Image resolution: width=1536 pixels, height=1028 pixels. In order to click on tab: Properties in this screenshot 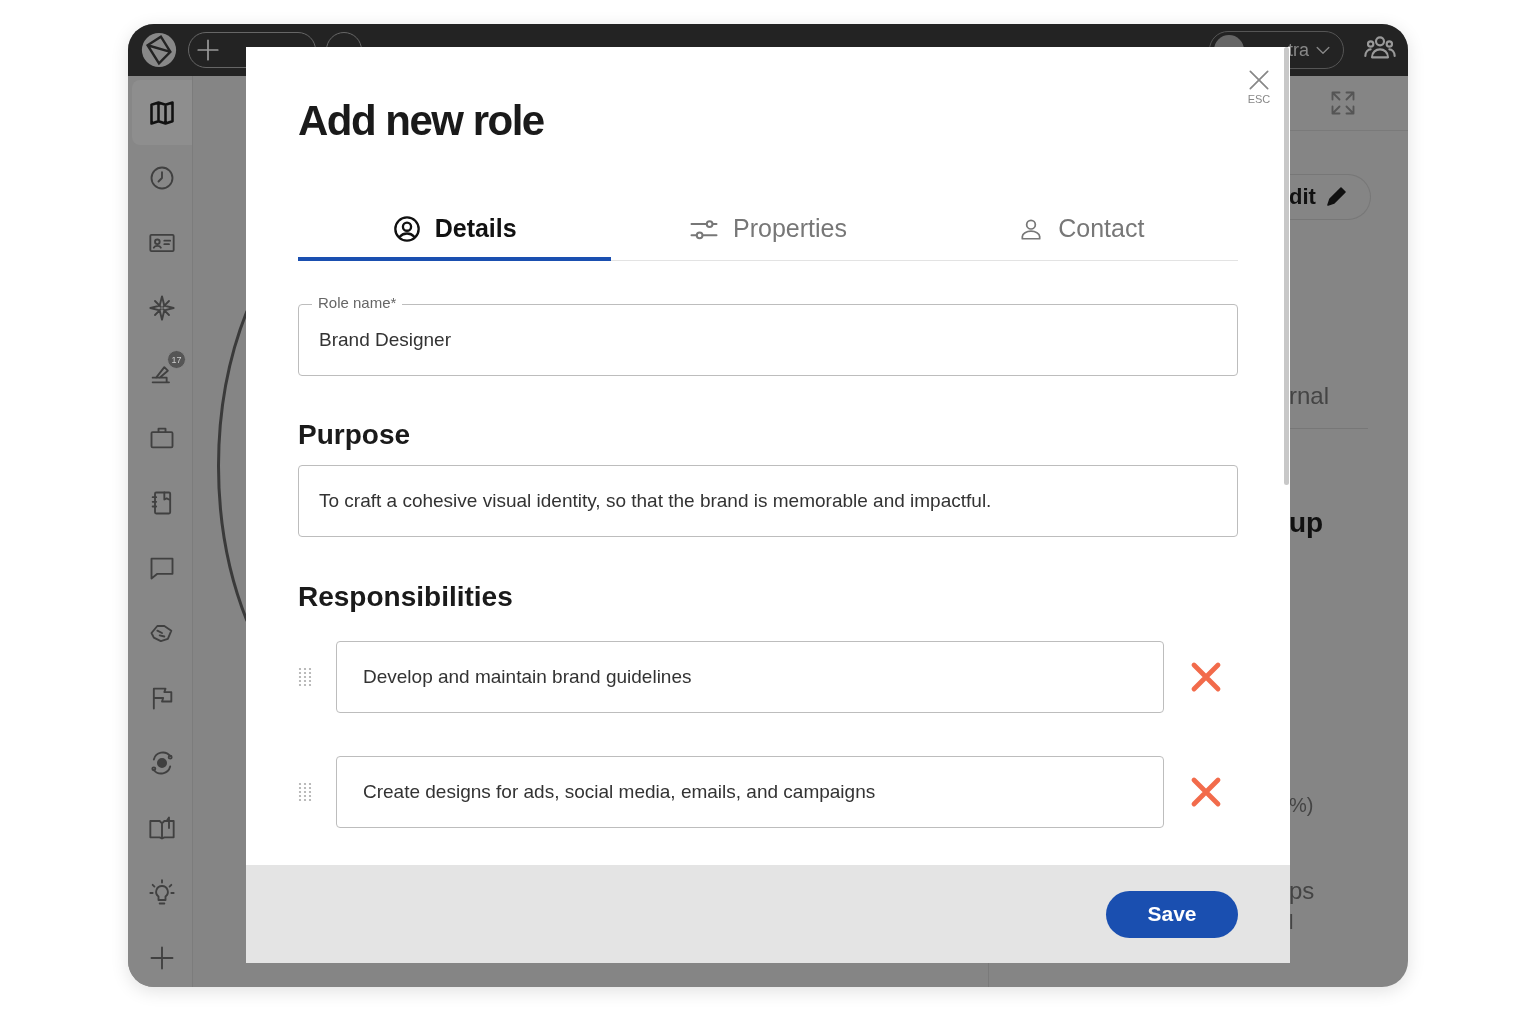, I will do `click(768, 230)`.